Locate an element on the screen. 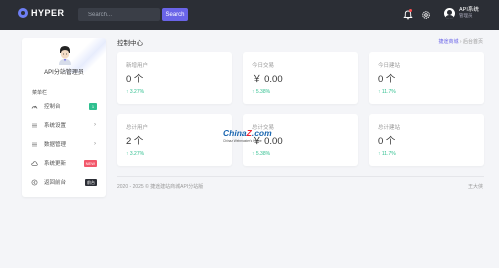 Image resolution: width=499 pixels, height=268 pixels. sidebar-item-data: 数据管理 › is located at coordinates (64, 144).